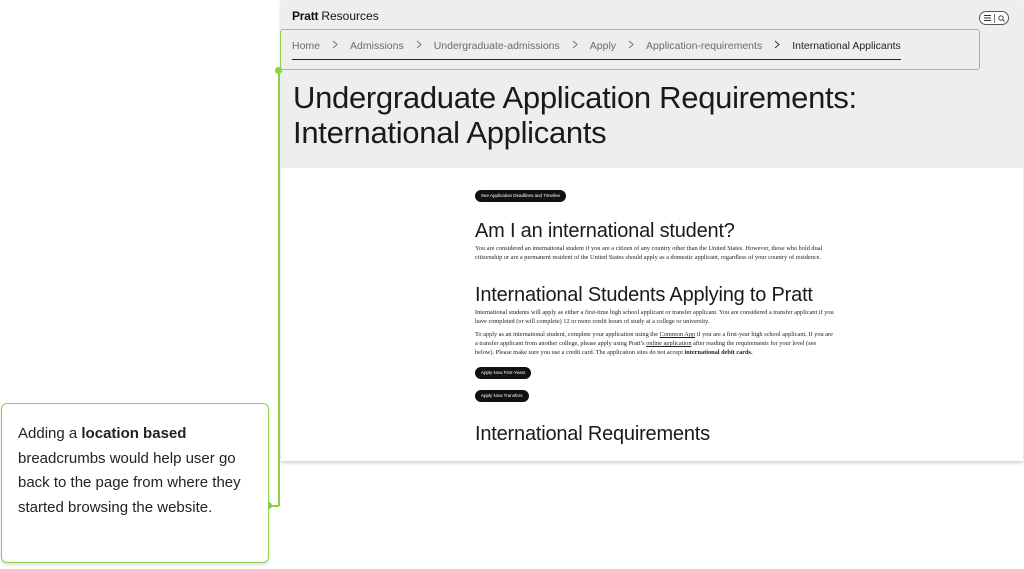 The height and width of the screenshot is (569, 1024). I want to click on breadcrumb-highlight-box, so click(630, 49).